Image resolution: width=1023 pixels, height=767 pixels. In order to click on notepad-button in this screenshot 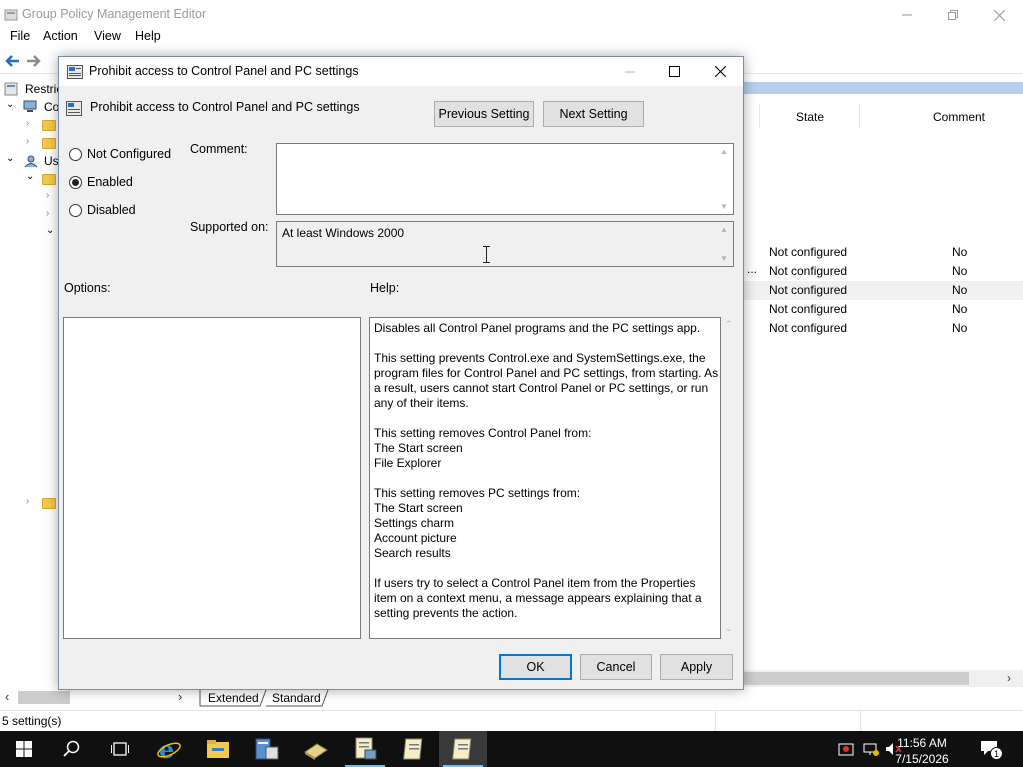, I will do `click(414, 749)`.